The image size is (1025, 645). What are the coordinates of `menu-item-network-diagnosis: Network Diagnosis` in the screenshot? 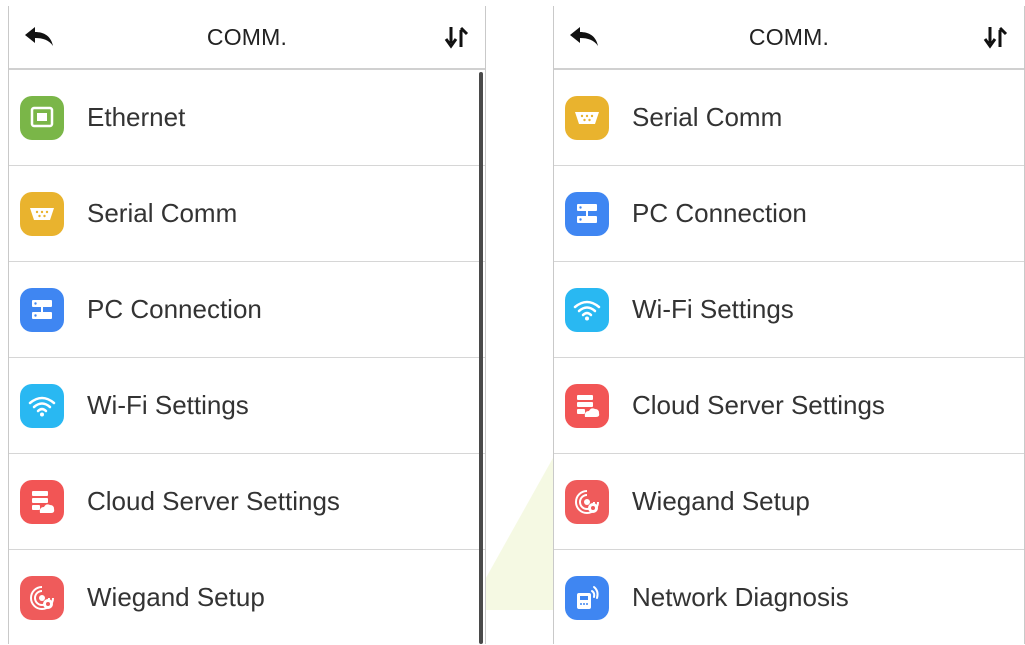 It's located at (789, 597).